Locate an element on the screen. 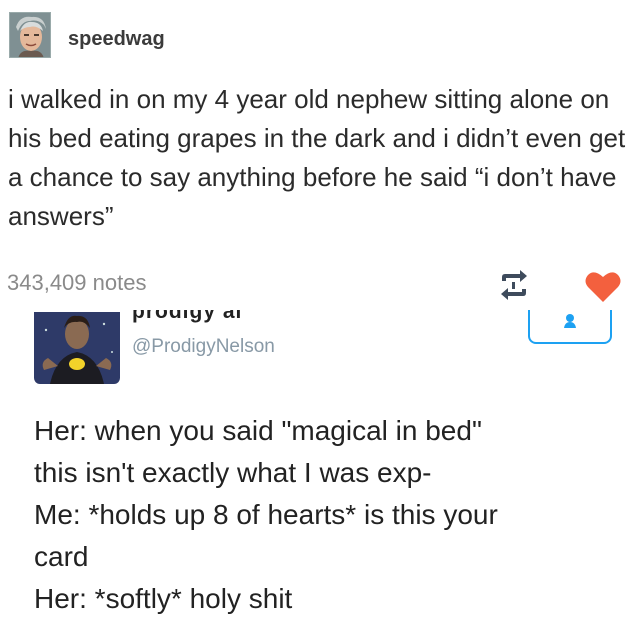 This screenshot has height=640, width=640. tweet-line: Her: when you said "magical in bed" is located at coordinates (258, 430).